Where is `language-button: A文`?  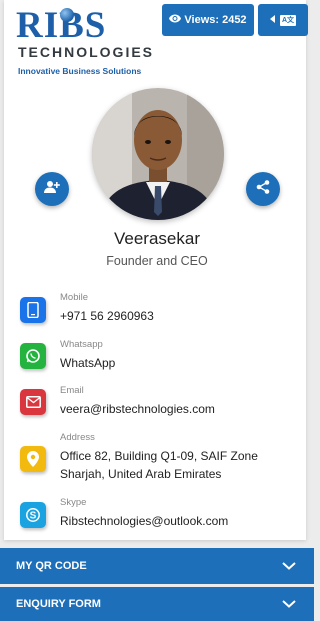 language-button: A文 is located at coordinates (283, 20).